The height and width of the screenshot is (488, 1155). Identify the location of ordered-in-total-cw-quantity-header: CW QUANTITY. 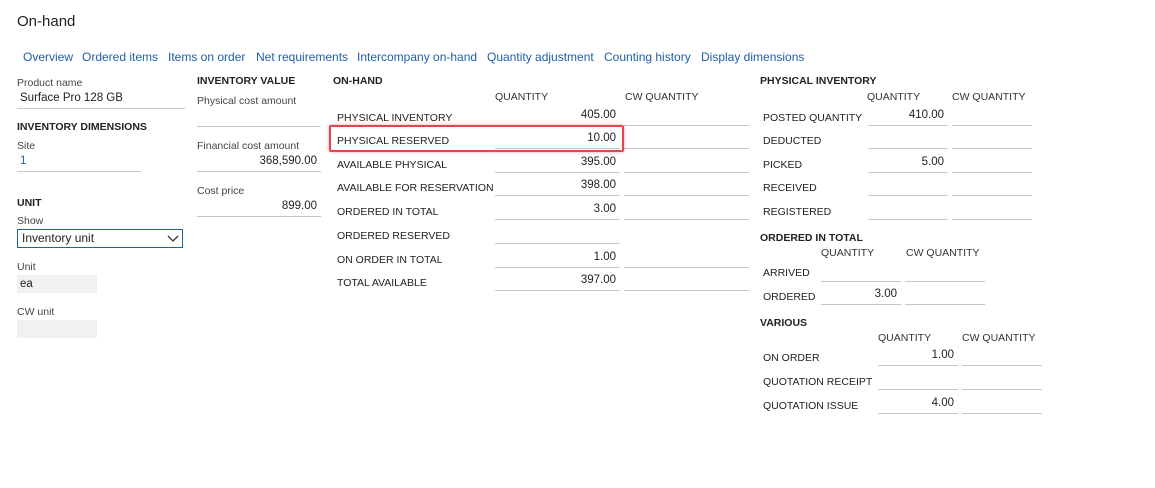
(943, 253).